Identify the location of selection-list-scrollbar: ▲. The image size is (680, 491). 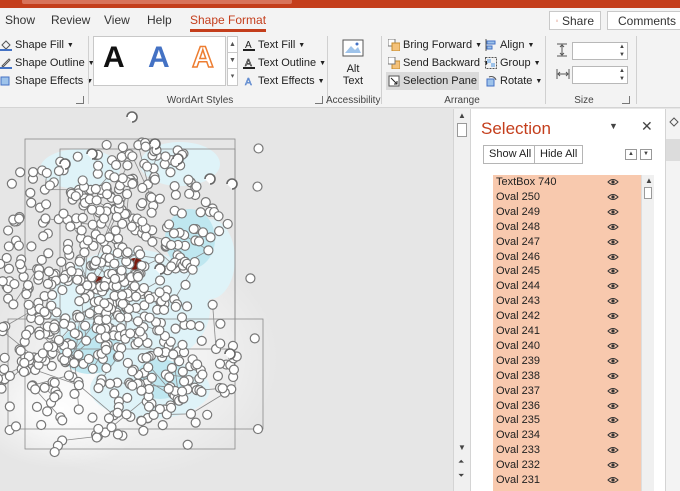
(647, 333).